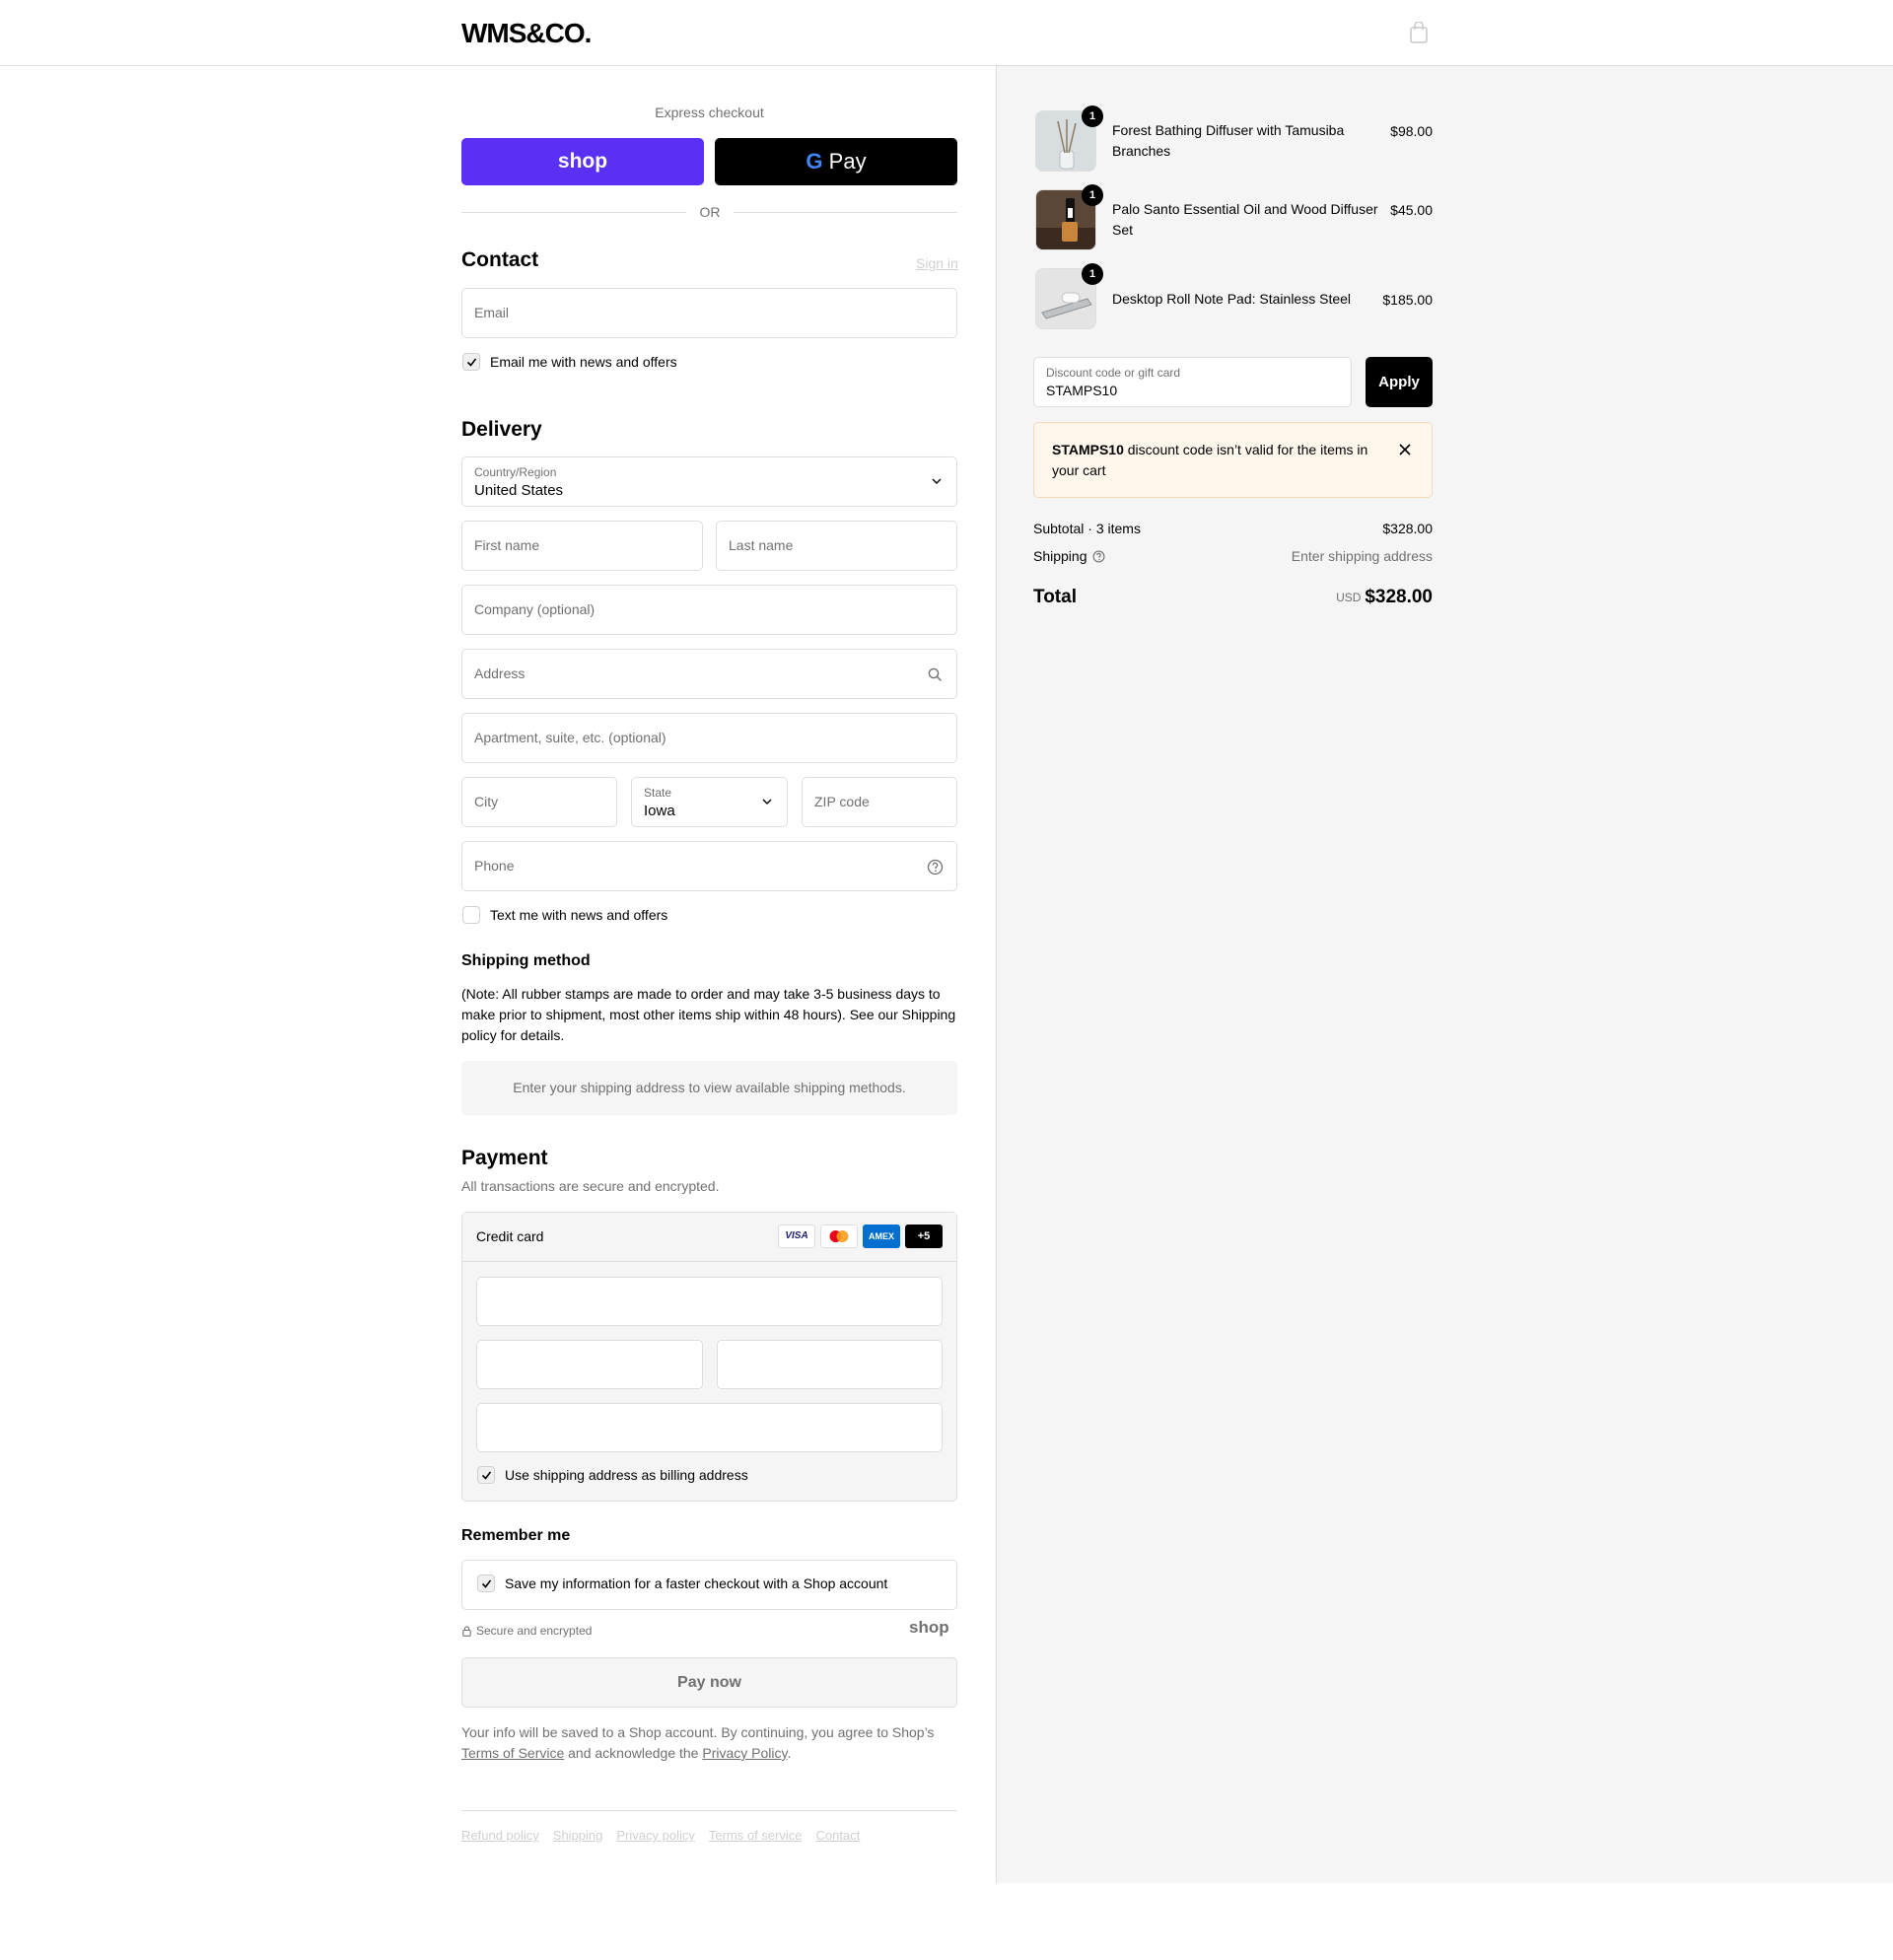  Describe the element at coordinates (847, 161) in the screenshot. I see `google-pay-label: Pay` at that location.